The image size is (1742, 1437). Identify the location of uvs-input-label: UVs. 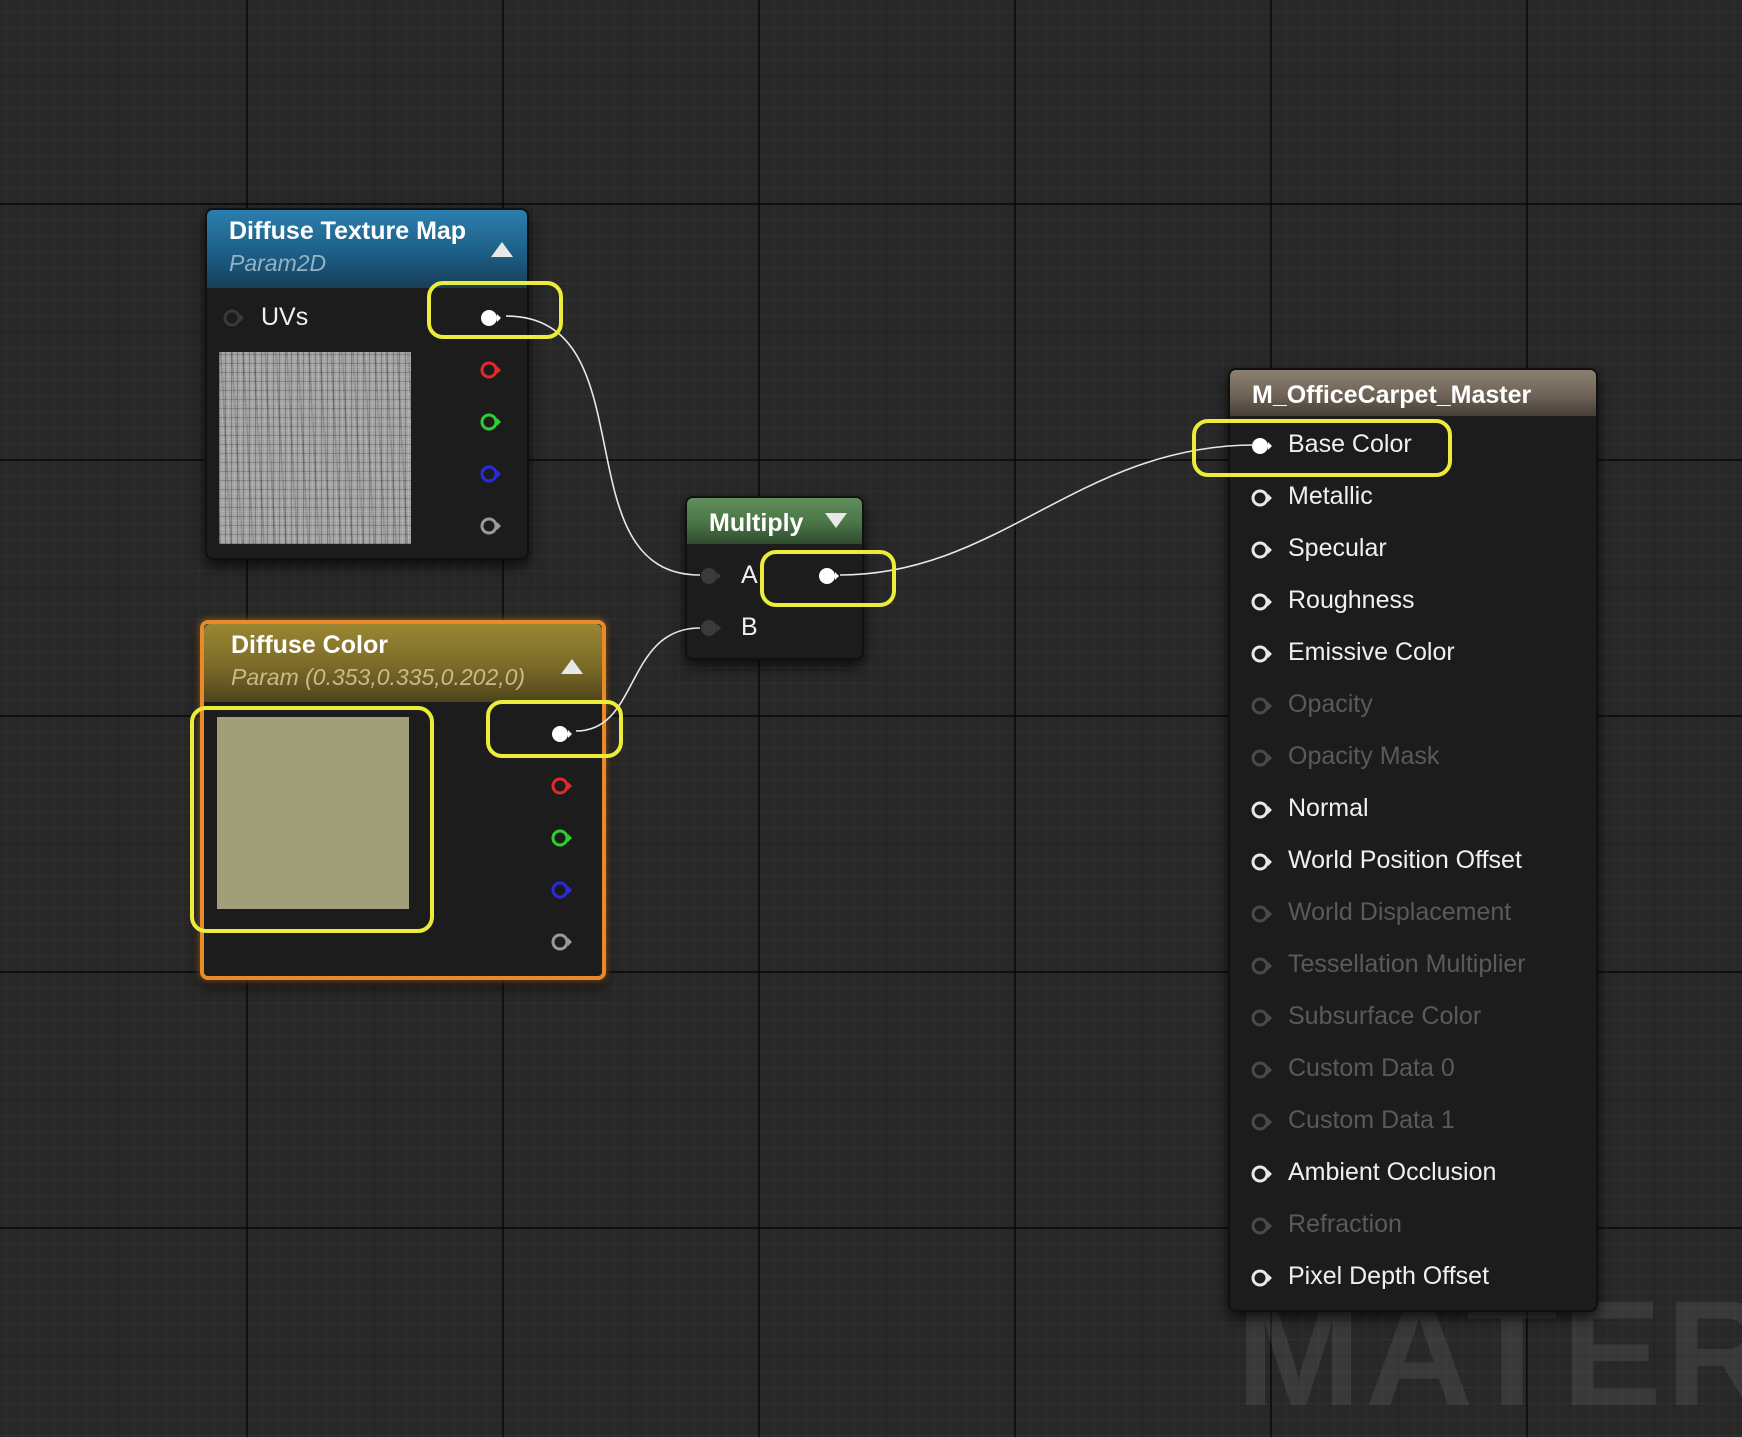
(285, 317).